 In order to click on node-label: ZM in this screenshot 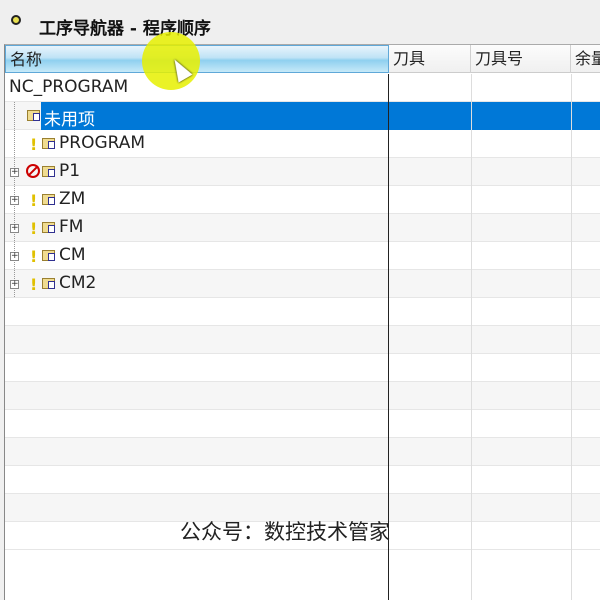, I will do `click(72, 199)`.